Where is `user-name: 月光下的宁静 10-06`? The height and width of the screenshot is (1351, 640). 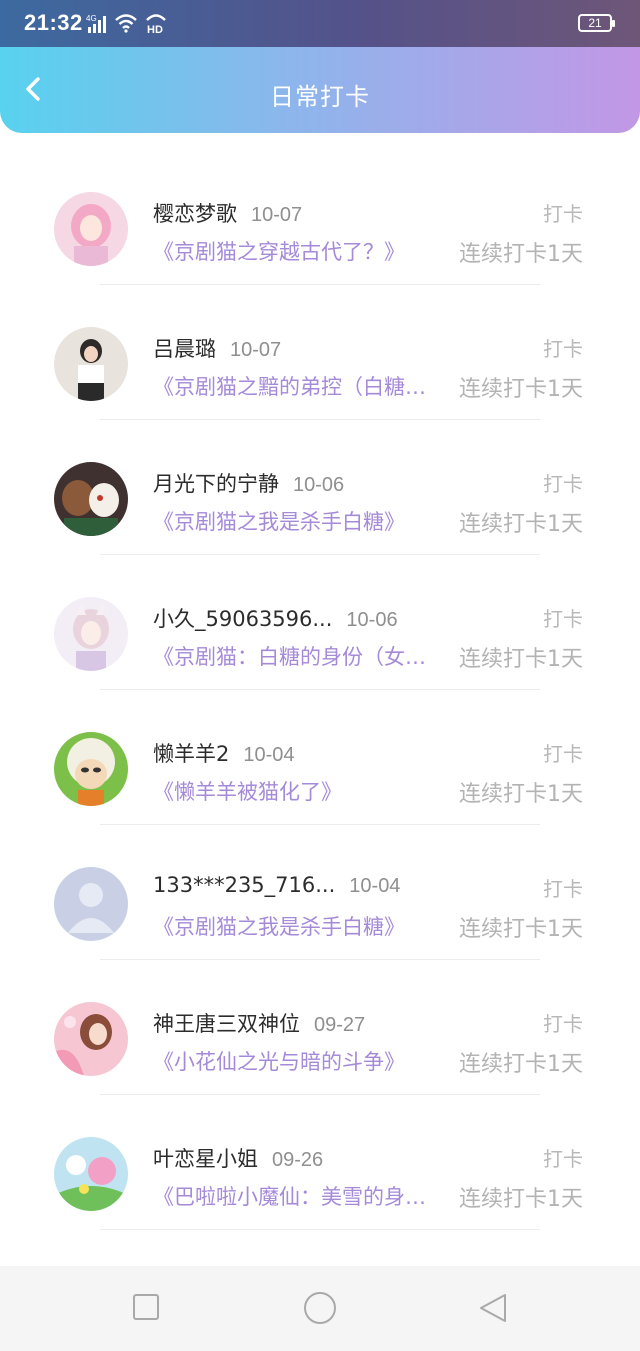
user-name: 月光下的宁静 10-06 is located at coordinates (249, 484).